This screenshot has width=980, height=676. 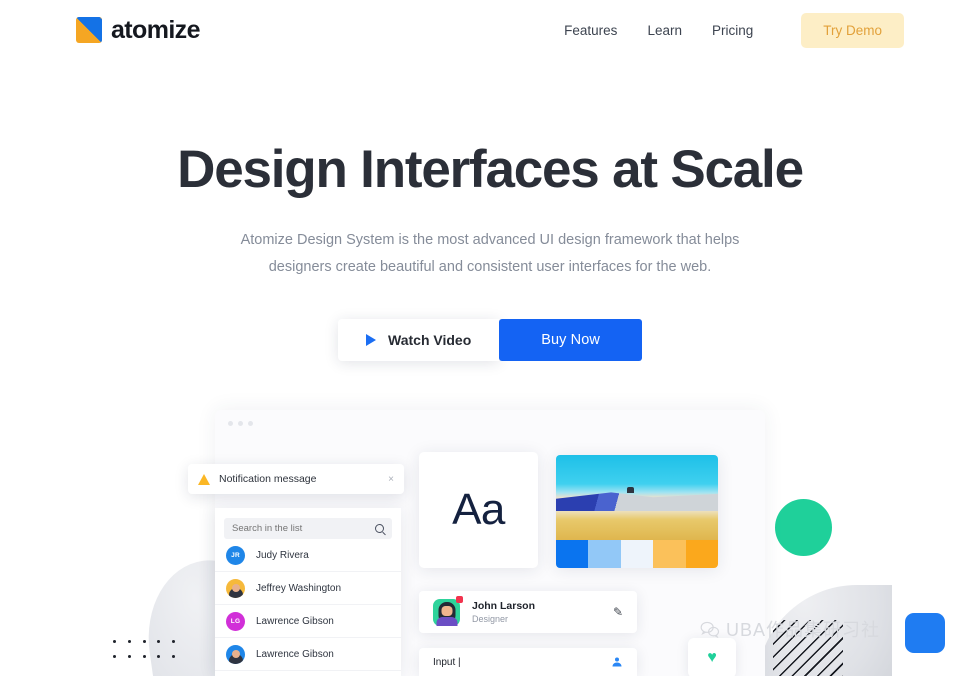 I want to click on nav-item-learn: Learn, so click(x=664, y=30).